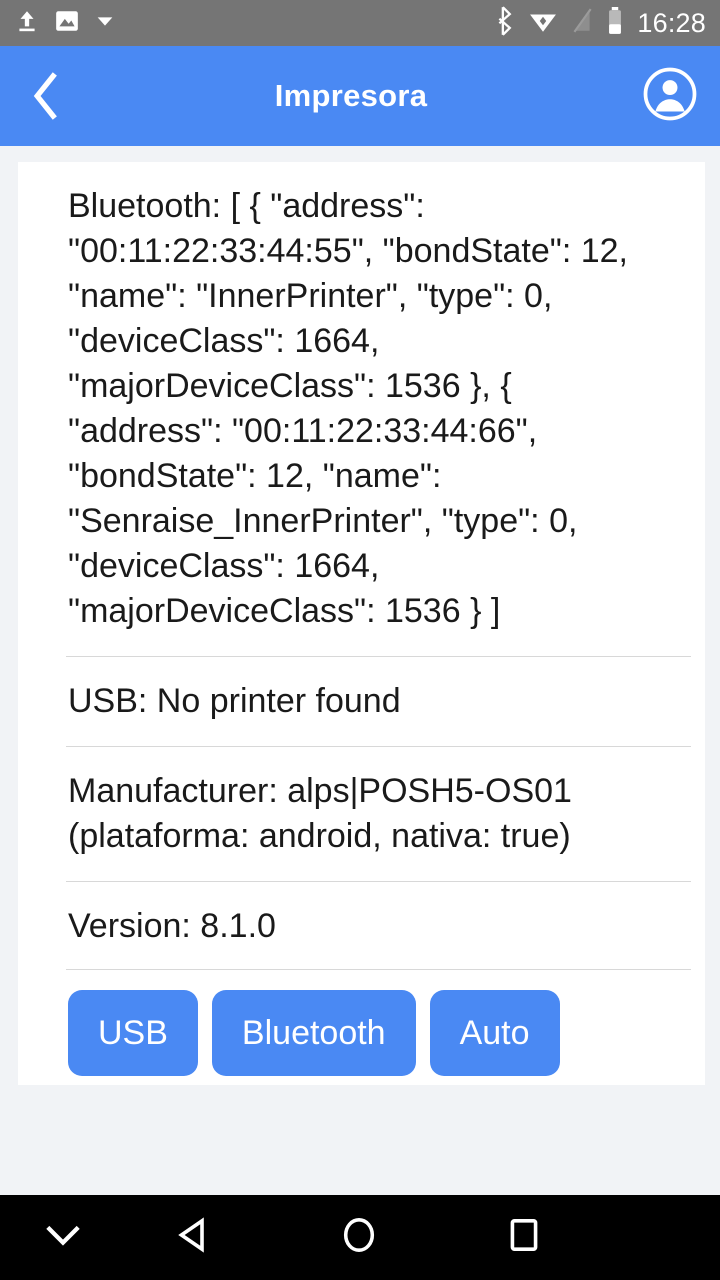  What do you see at coordinates (27, 23) in the screenshot?
I see `upload-icon` at bounding box center [27, 23].